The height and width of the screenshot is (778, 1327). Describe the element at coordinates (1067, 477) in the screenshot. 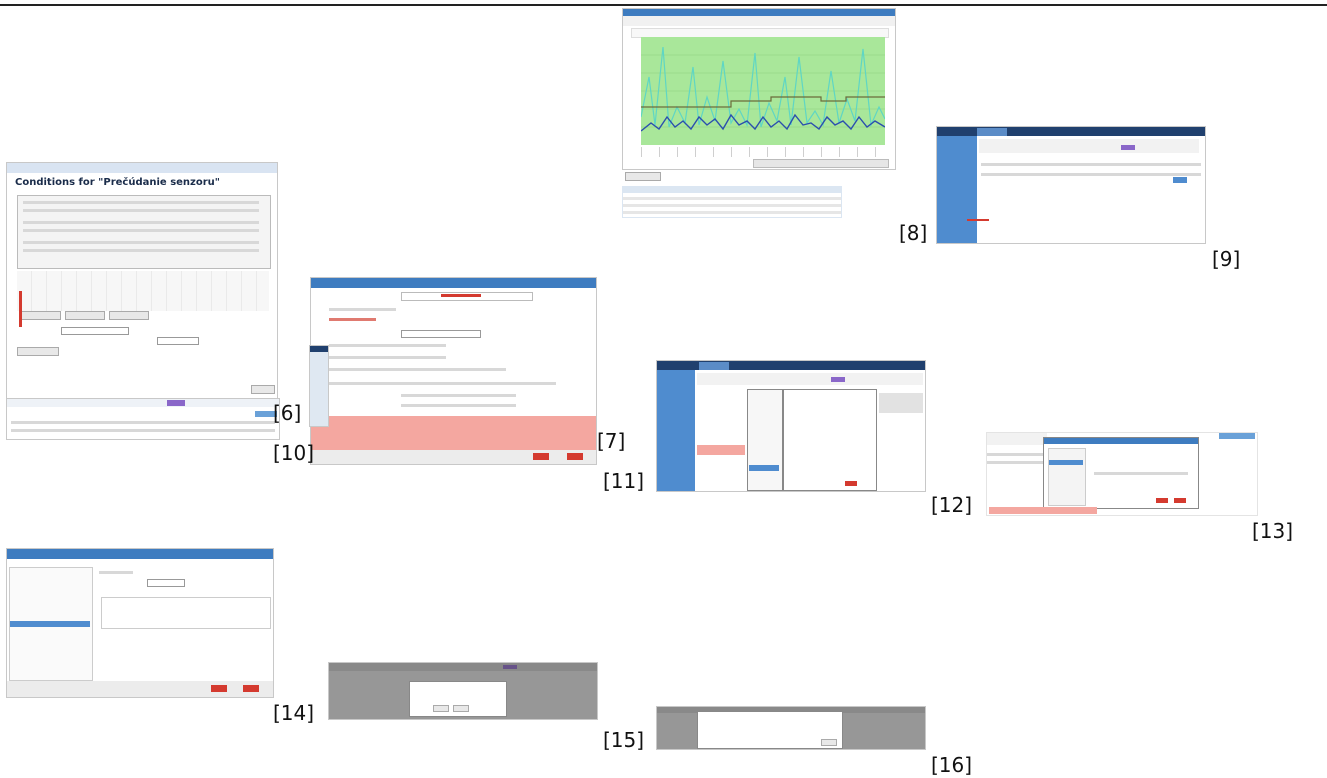

I see `modal-list` at that location.